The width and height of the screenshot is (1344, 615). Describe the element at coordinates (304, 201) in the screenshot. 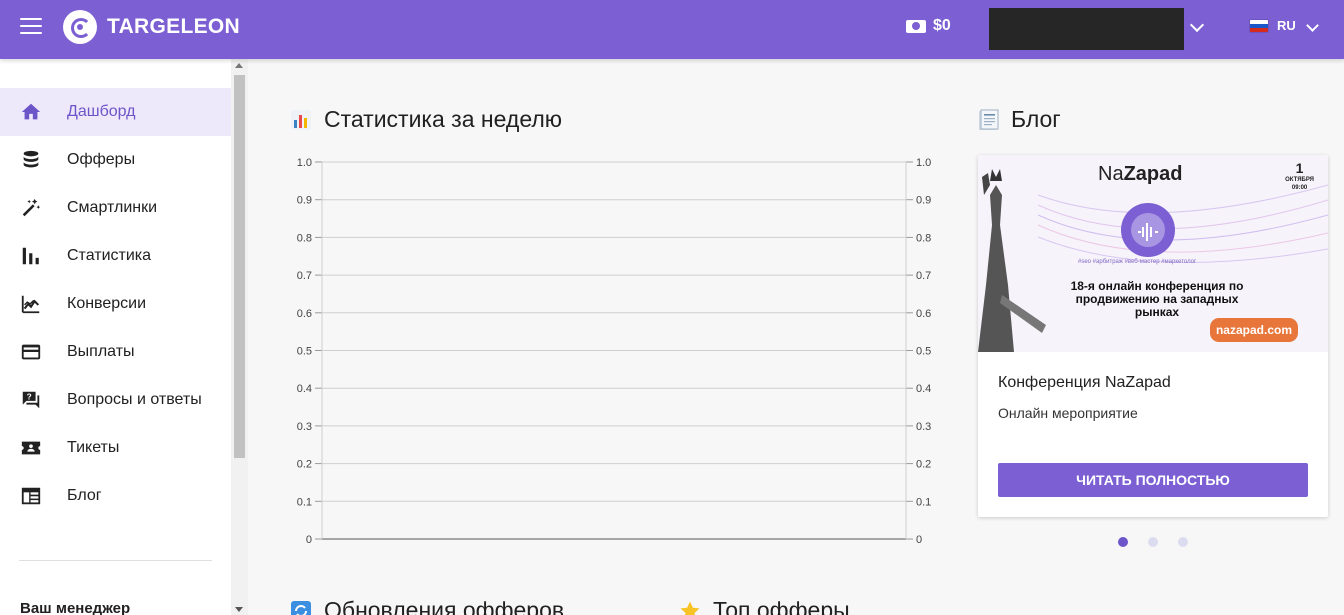

I see `y-tick-label: 0.9` at that location.